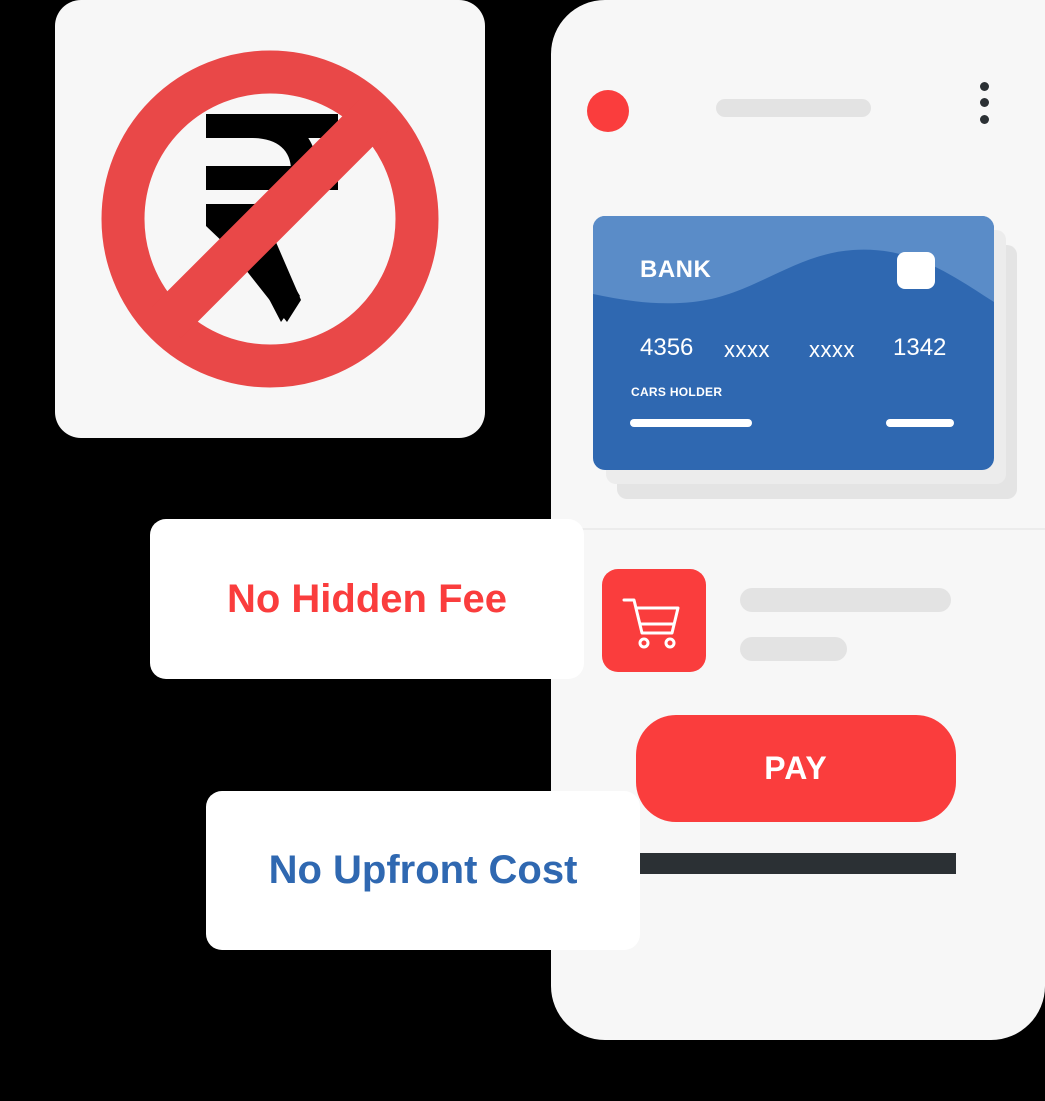 The height and width of the screenshot is (1101, 1045). What do you see at coordinates (677, 392) in the screenshot?
I see `card-holder-label: CARS HOLDER` at bounding box center [677, 392].